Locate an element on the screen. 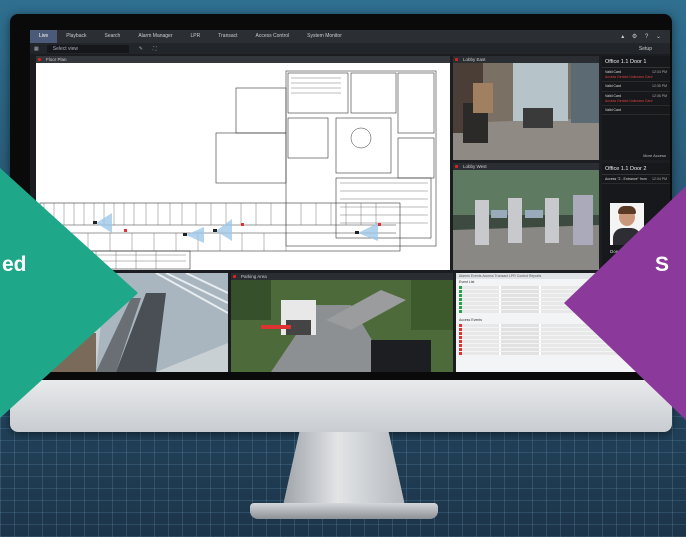  camera-view-lobby-east: Lobby East is located at coordinates (526, 108).